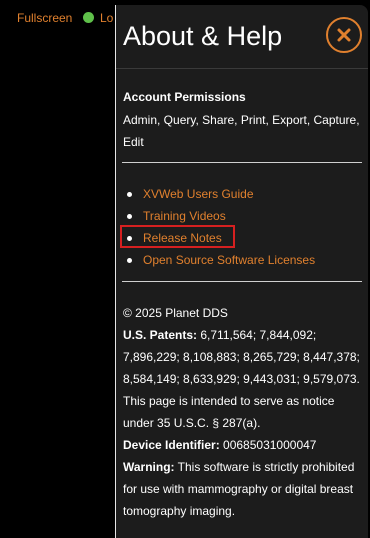 The width and height of the screenshot is (370, 538). What do you see at coordinates (184, 216) in the screenshot?
I see `training-videos-link: Training Videos` at bounding box center [184, 216].